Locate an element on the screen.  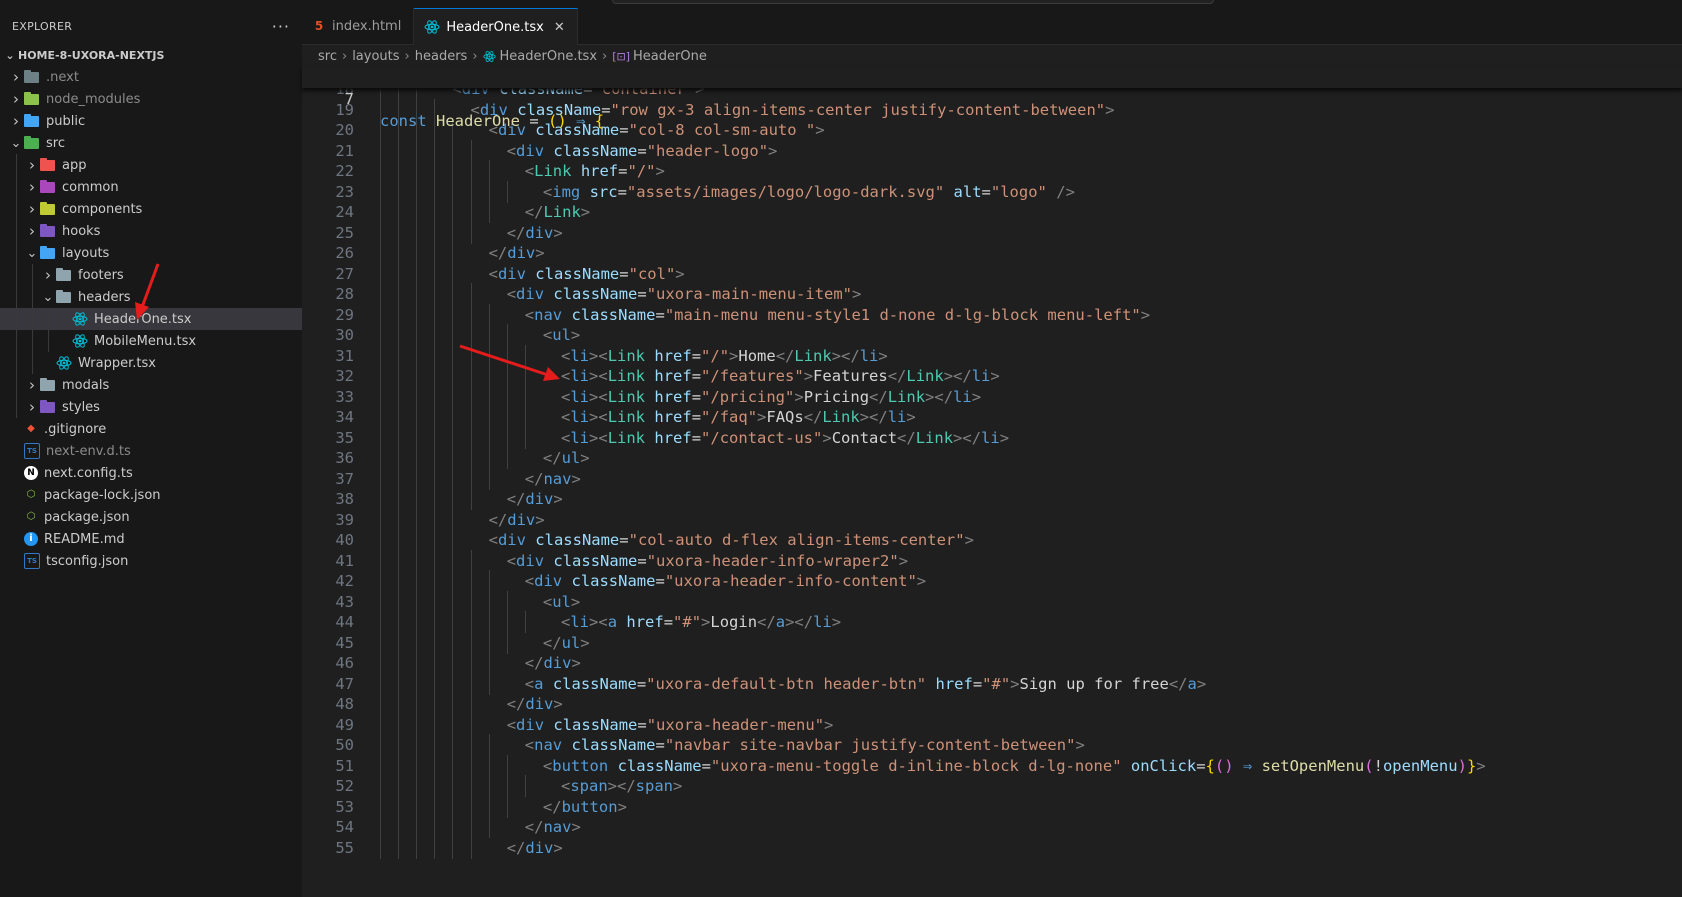
code-line: 54 </nav> is located at coordinates (992, 827).